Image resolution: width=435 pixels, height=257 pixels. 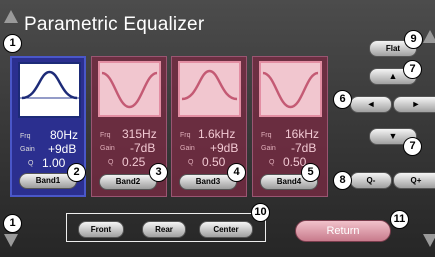 I want to click on callout-1-bottom: 1, so click(x=12, y=223).